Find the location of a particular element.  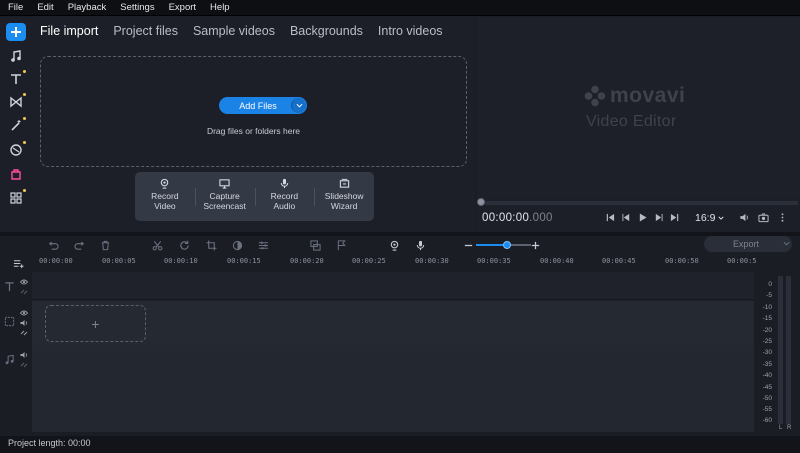

delete-button is located at coordinates (105, 245).